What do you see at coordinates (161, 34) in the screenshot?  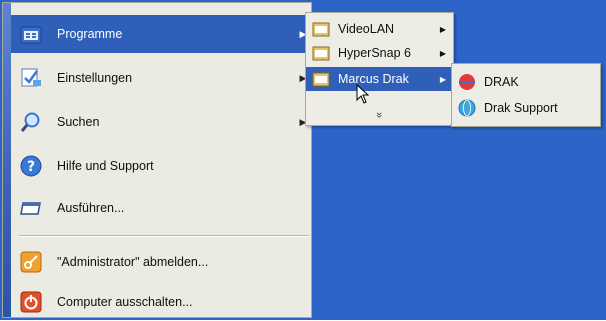 I see `menu-item-programs: Programme ▶` at bounding box center [161, 34].